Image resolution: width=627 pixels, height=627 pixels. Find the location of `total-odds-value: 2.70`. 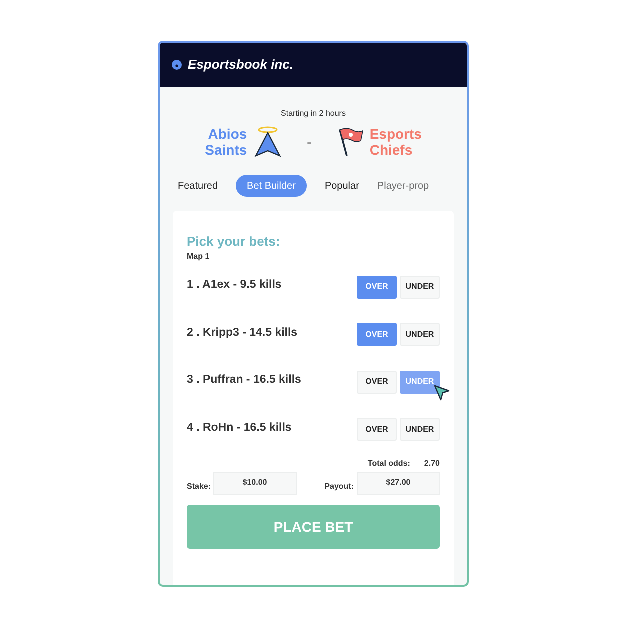

total-odds-value: 2.70 is located at coordinates (432, 464).